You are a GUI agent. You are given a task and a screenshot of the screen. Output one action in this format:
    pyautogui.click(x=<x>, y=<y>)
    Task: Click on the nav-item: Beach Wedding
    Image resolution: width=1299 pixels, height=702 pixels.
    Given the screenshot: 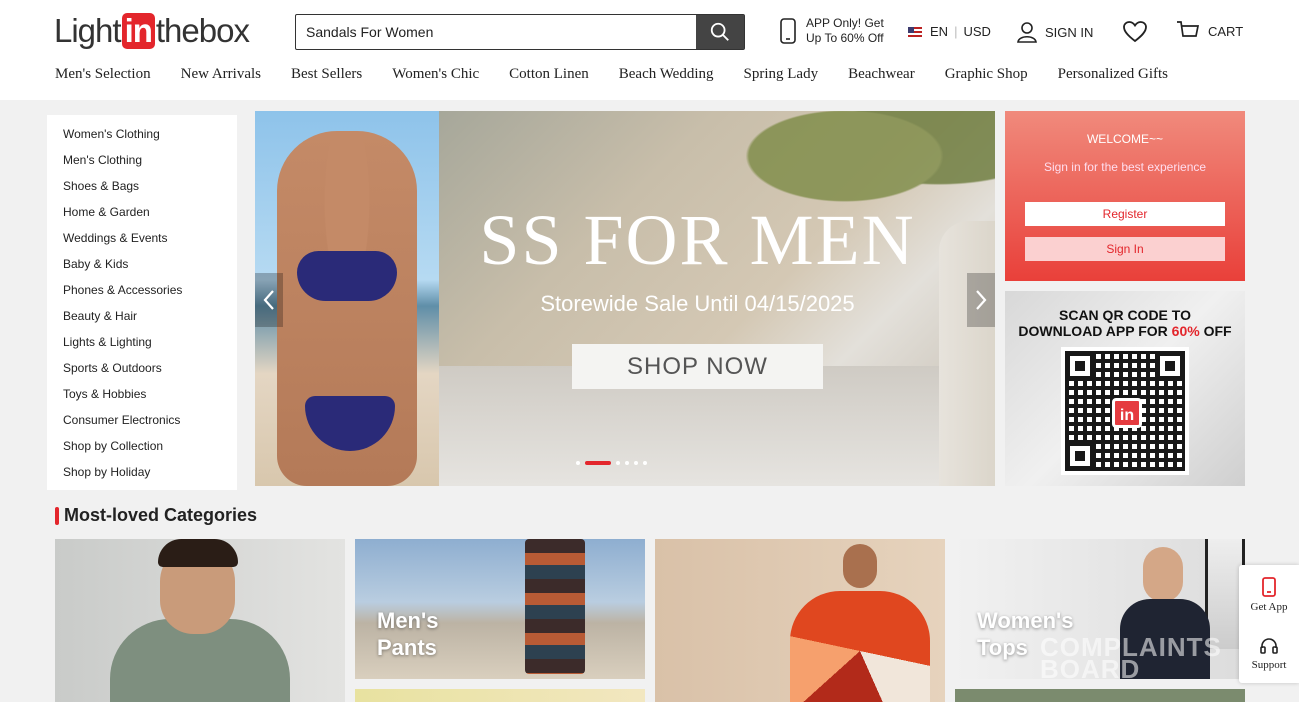 What is the action you would take?
    pyautogui.click(x=666, y=74)
    